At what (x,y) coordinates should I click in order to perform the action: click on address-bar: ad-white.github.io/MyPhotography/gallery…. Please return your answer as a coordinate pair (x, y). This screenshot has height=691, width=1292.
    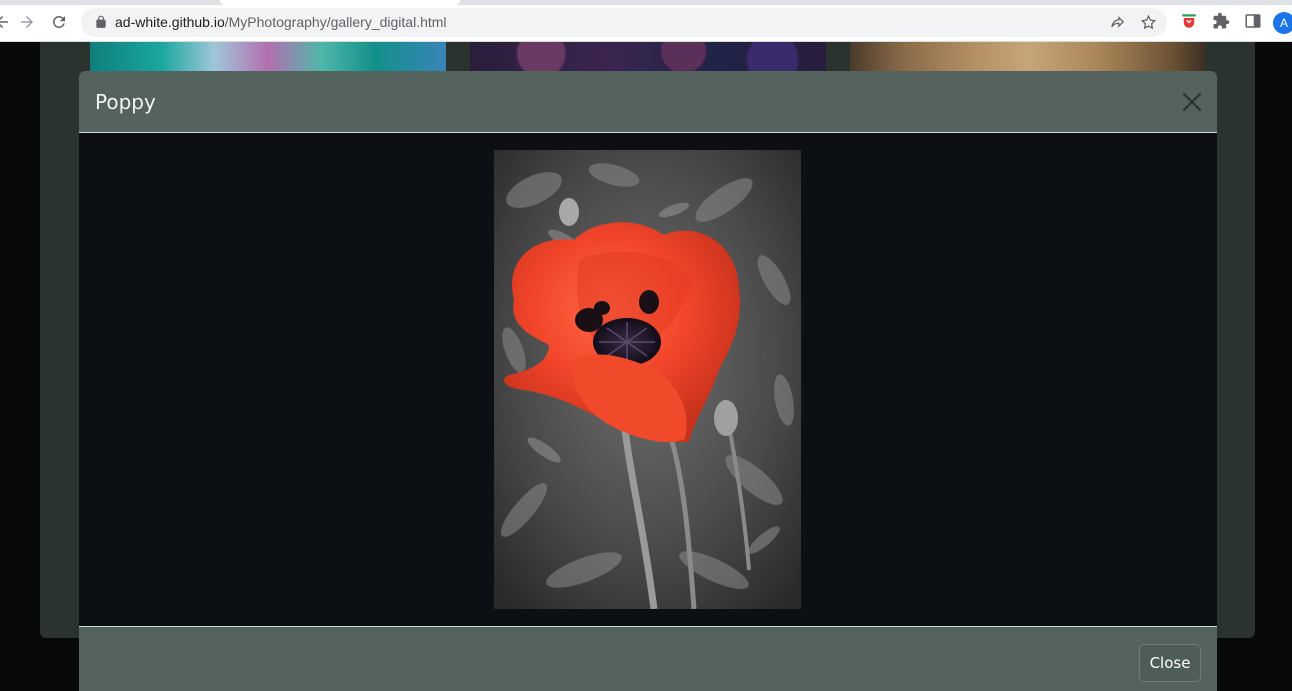
    Looking at the image, I should click on (624, 22).